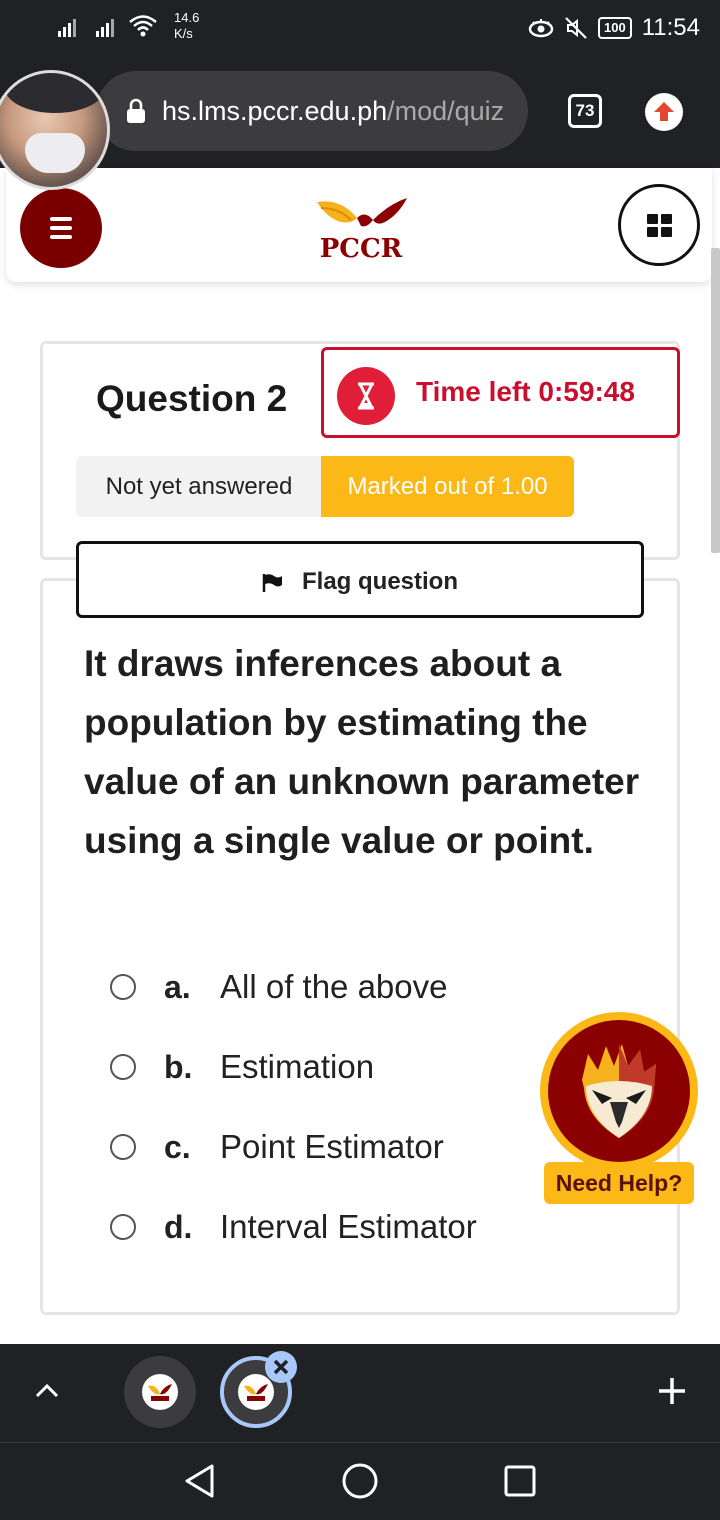 The width and height of the screenshot is (720, 1520). Describe the element at coordinates (297, 1067) in the screenshot. I see `option-text: Estimation` at that location.